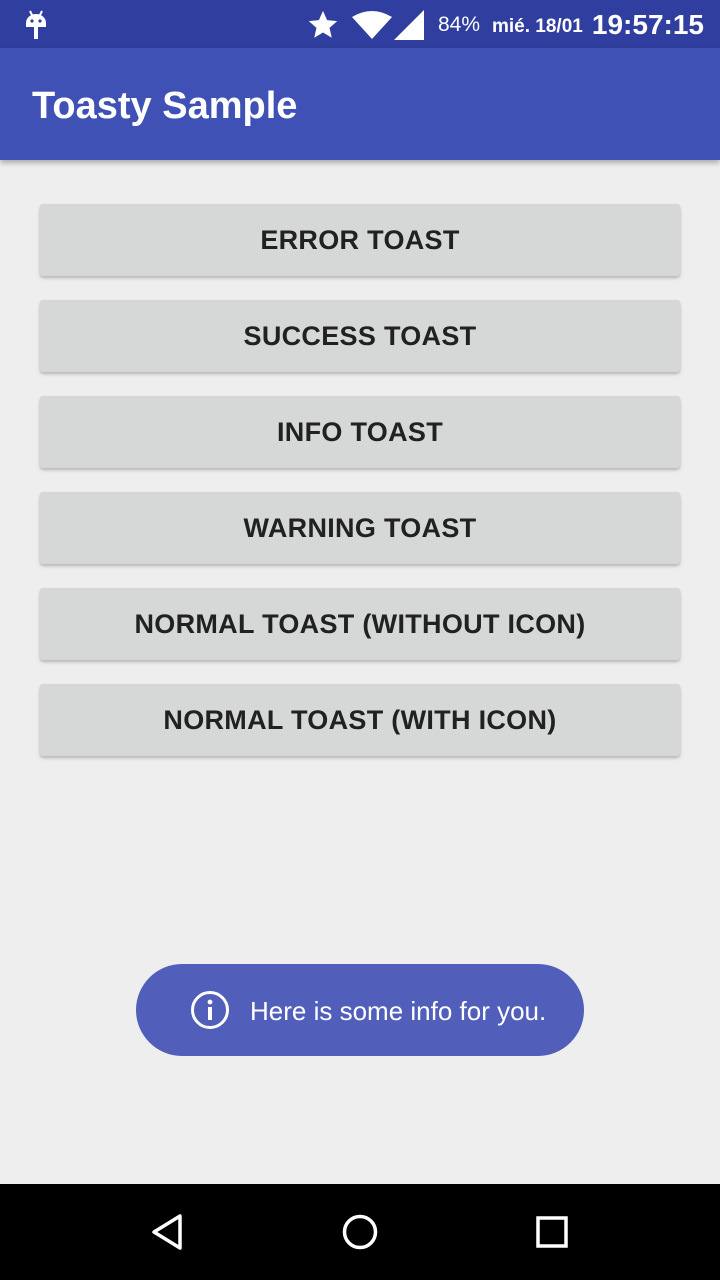 The height and width of the screenshot is (1280, 720). Describe the element at coordinates (372, 25) in the screenshot. I see `wifi-icon` at that location.